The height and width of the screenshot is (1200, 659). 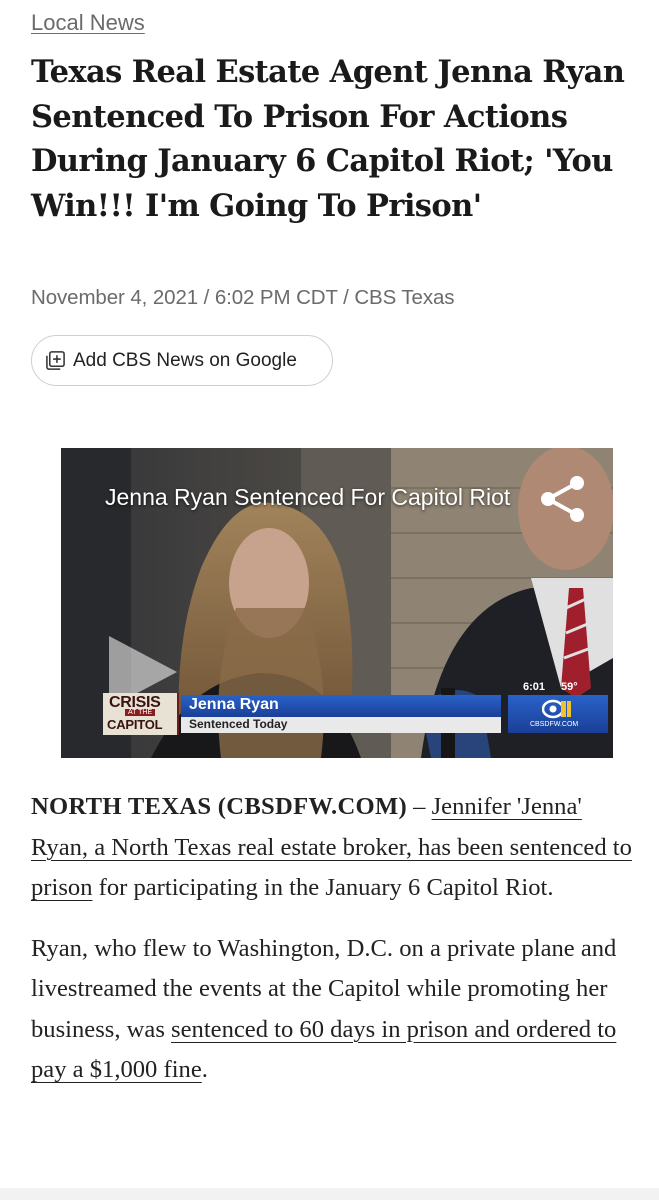 I want to click on cbs-11-logo-icon, so click(x=556, y=709).